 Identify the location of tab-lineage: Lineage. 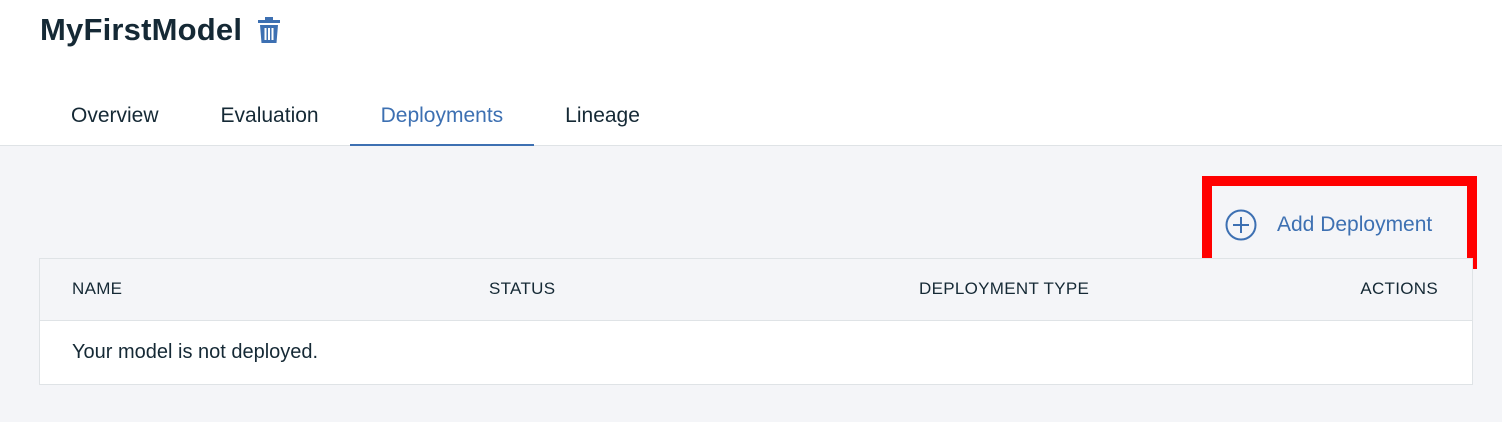
(602, 116).